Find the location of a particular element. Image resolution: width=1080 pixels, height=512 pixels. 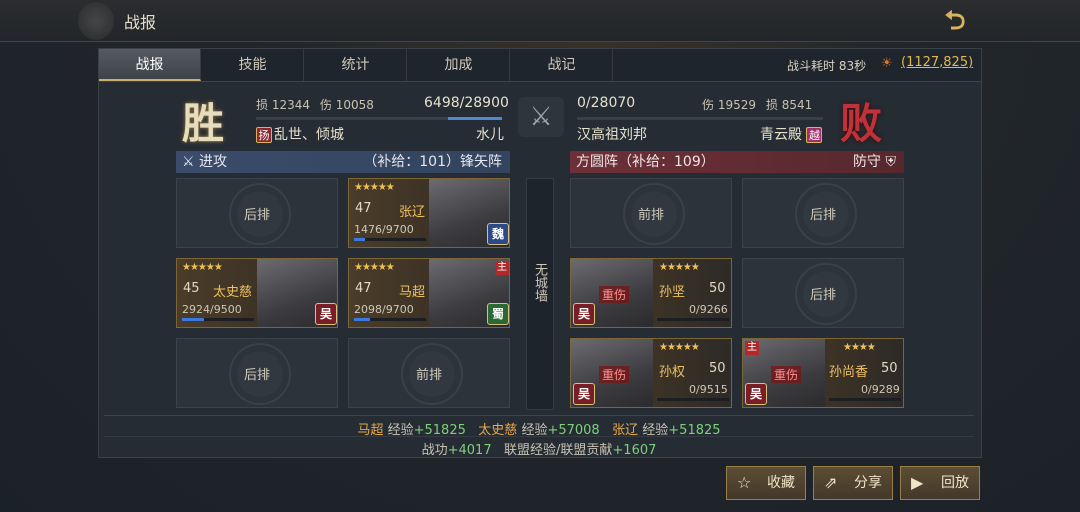

share-icon: ⇗ is located at coordinates (831, 482).